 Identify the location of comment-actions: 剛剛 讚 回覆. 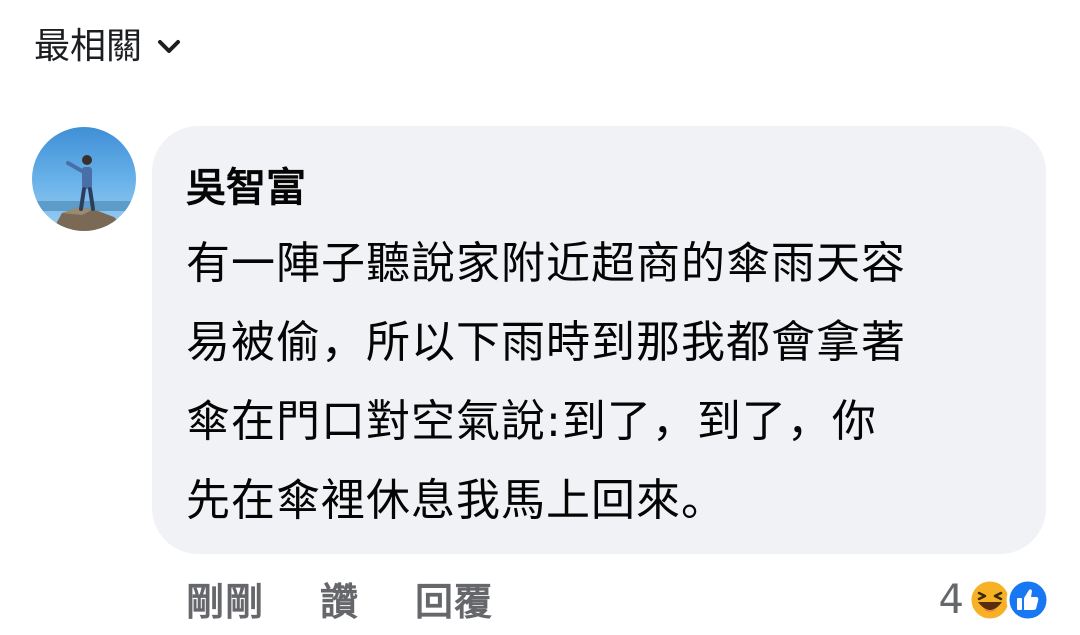
(339, 602).